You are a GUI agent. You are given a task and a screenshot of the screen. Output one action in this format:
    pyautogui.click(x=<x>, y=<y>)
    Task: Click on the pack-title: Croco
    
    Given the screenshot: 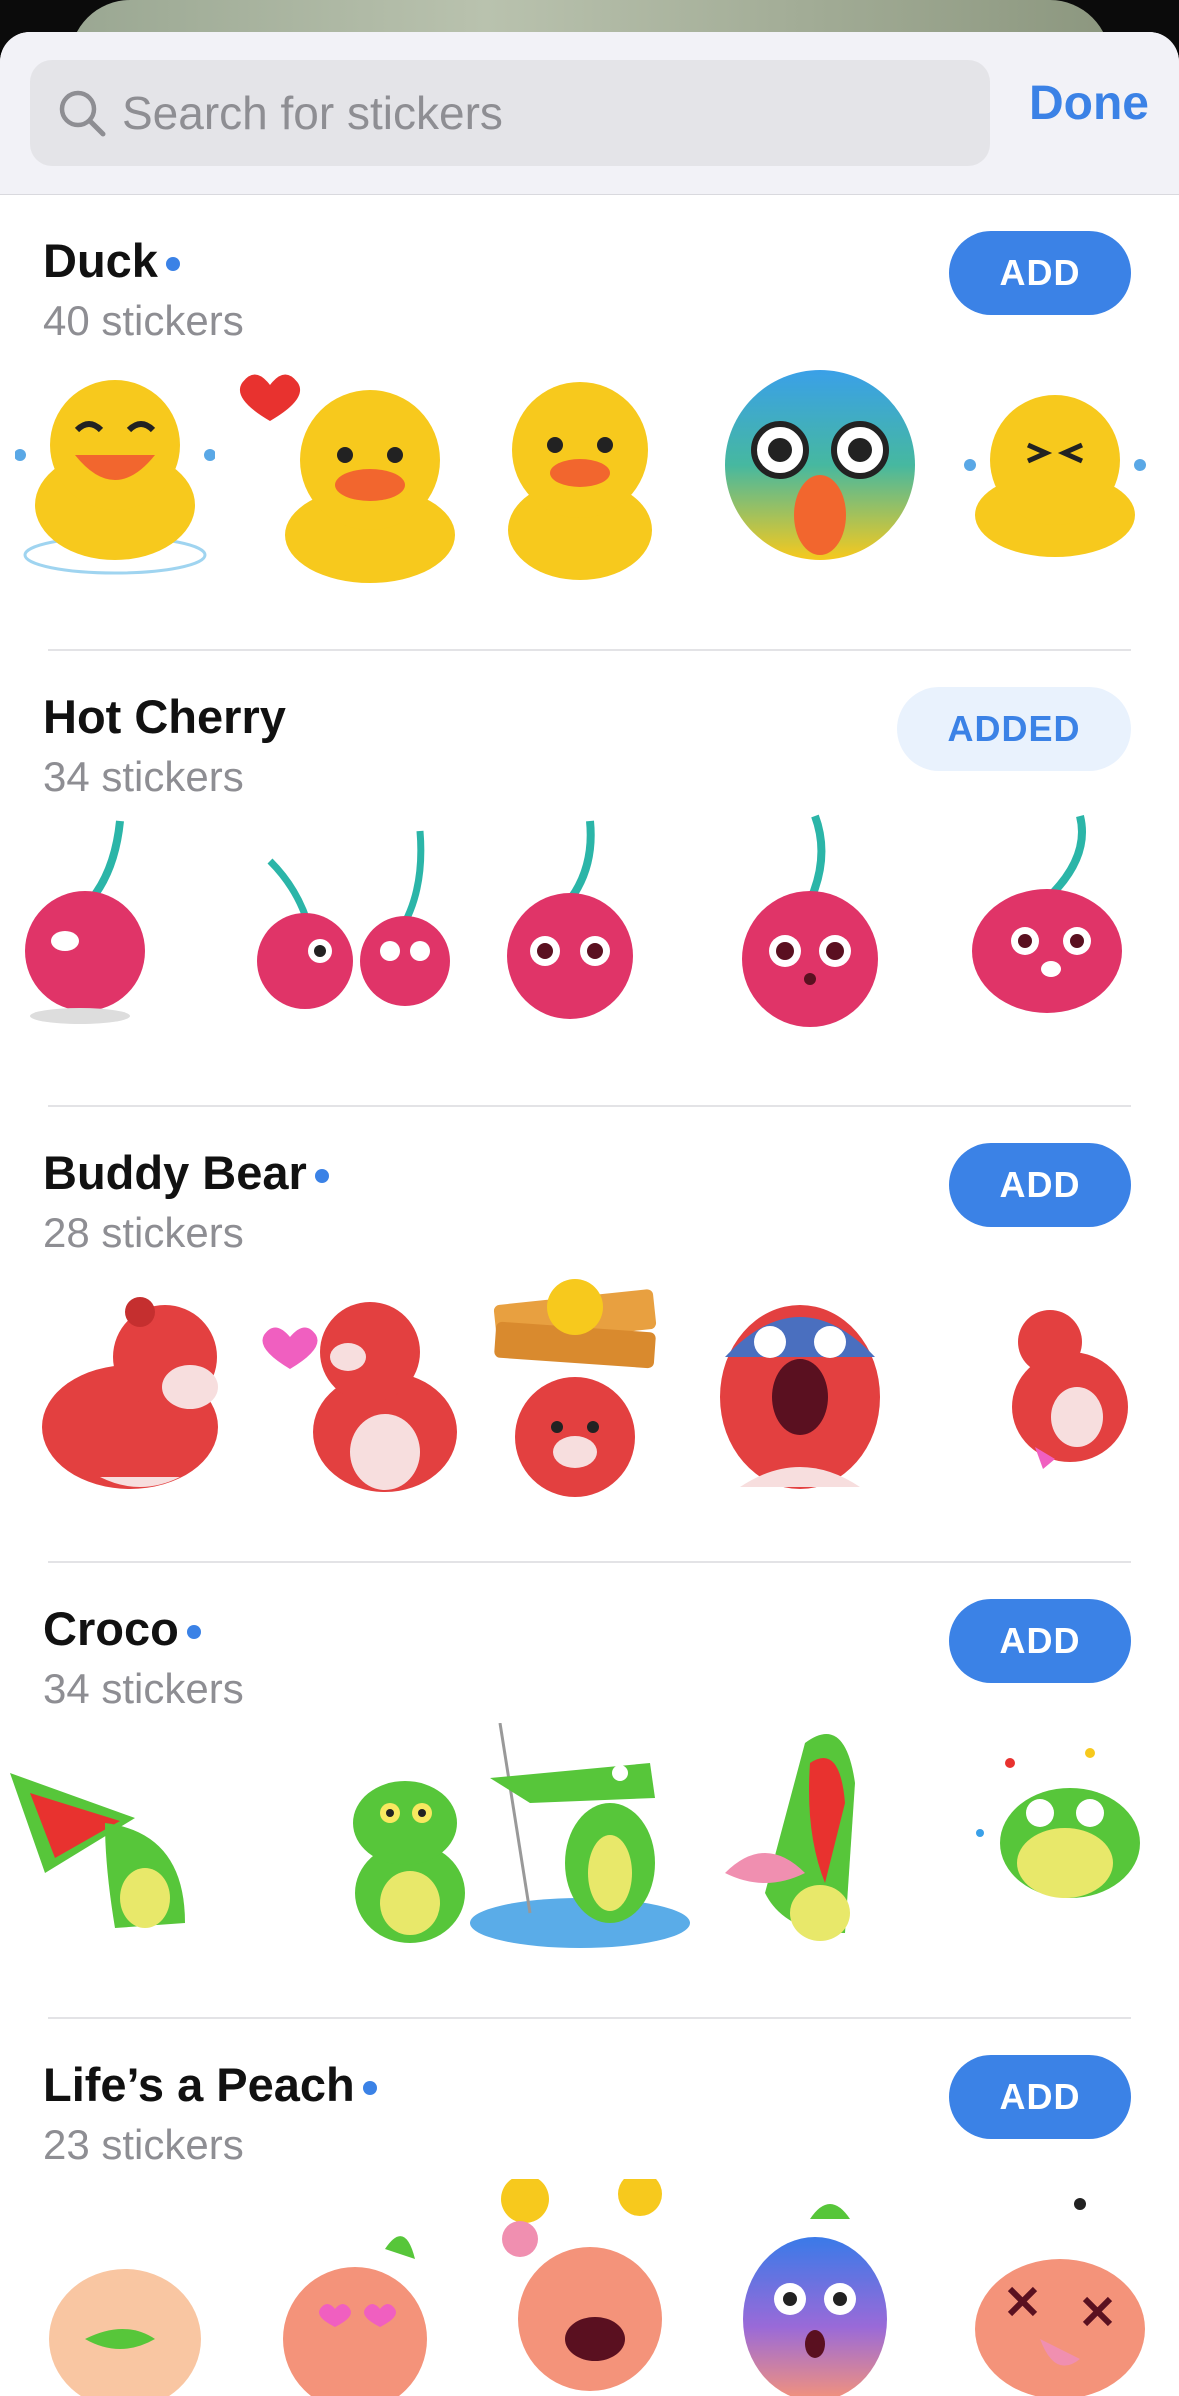 What is the action you would take?
    pyautogui.click(x=111, y=1628)
    